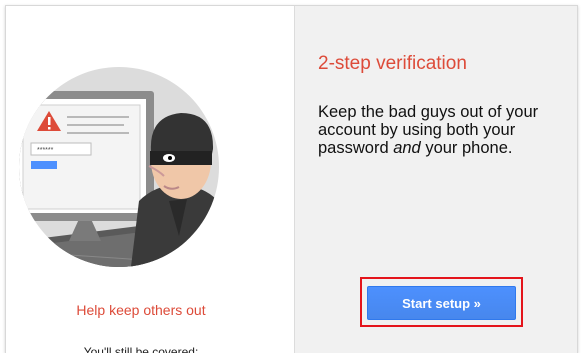 Image resolution: width=582 pixels, height=353 pixels. I want to click on description-text-2: your phone., so click(466, 148).